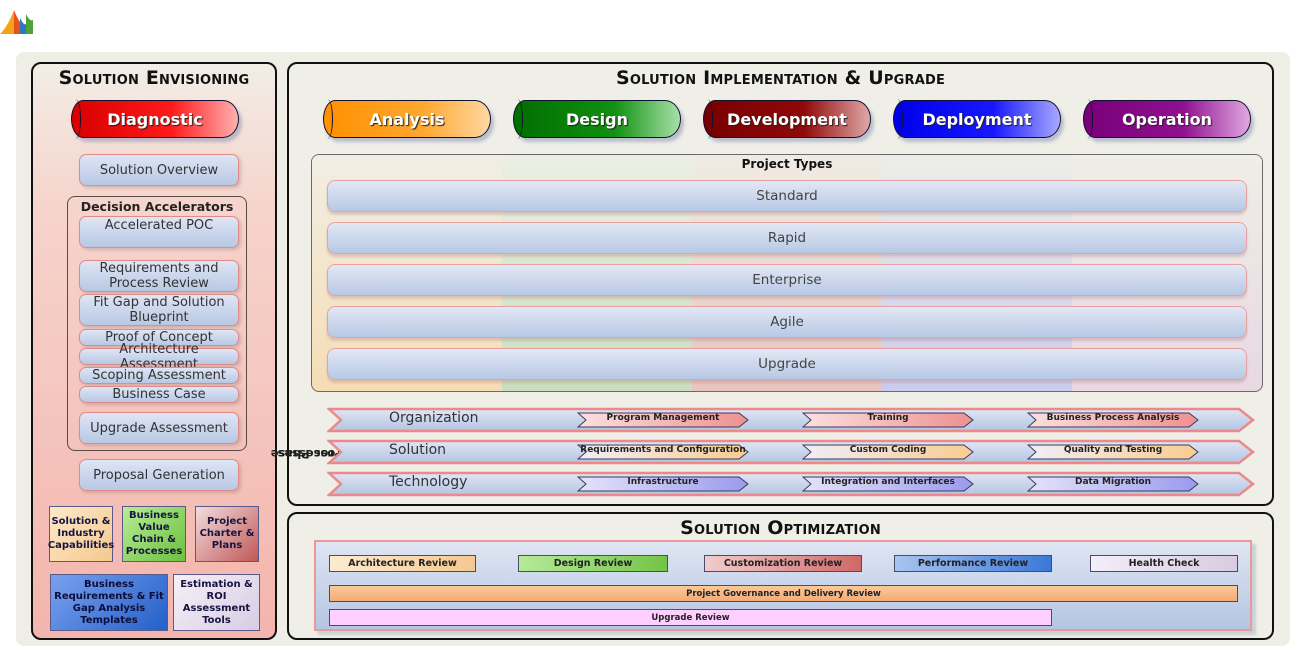 The width and height of the screenshot is (1292, 650). I want to click on process-label: Data Migration, so click(1113, 482).